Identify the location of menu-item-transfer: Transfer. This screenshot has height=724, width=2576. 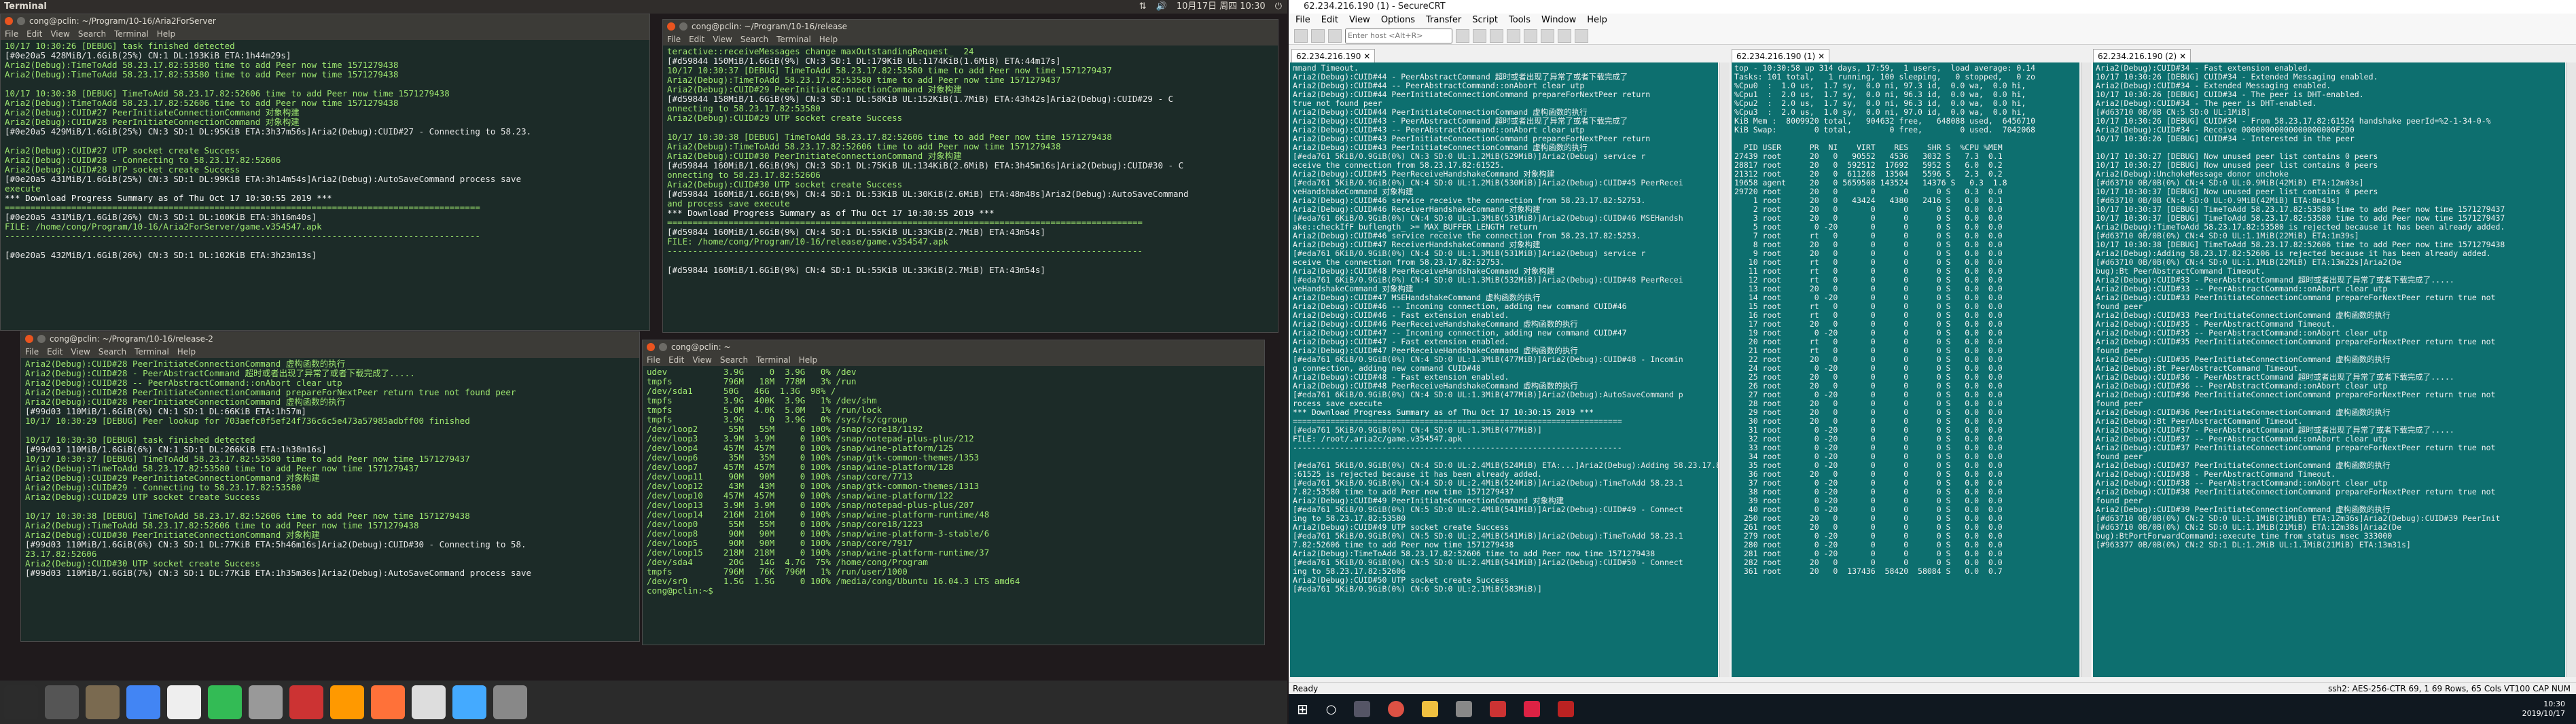
(1443, 20).